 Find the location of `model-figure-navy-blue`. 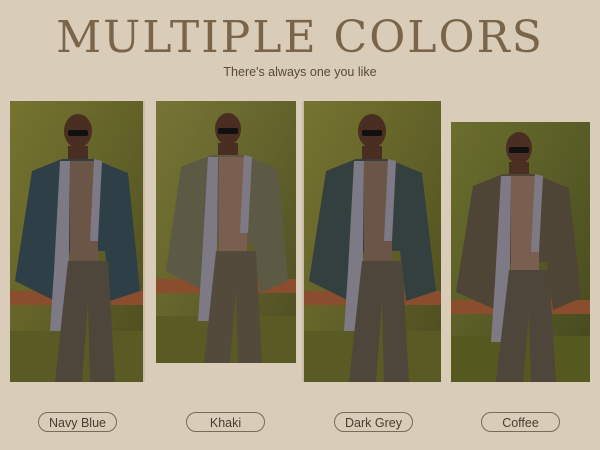

model-figure-navy-blue is located at coordinates (76, 241).